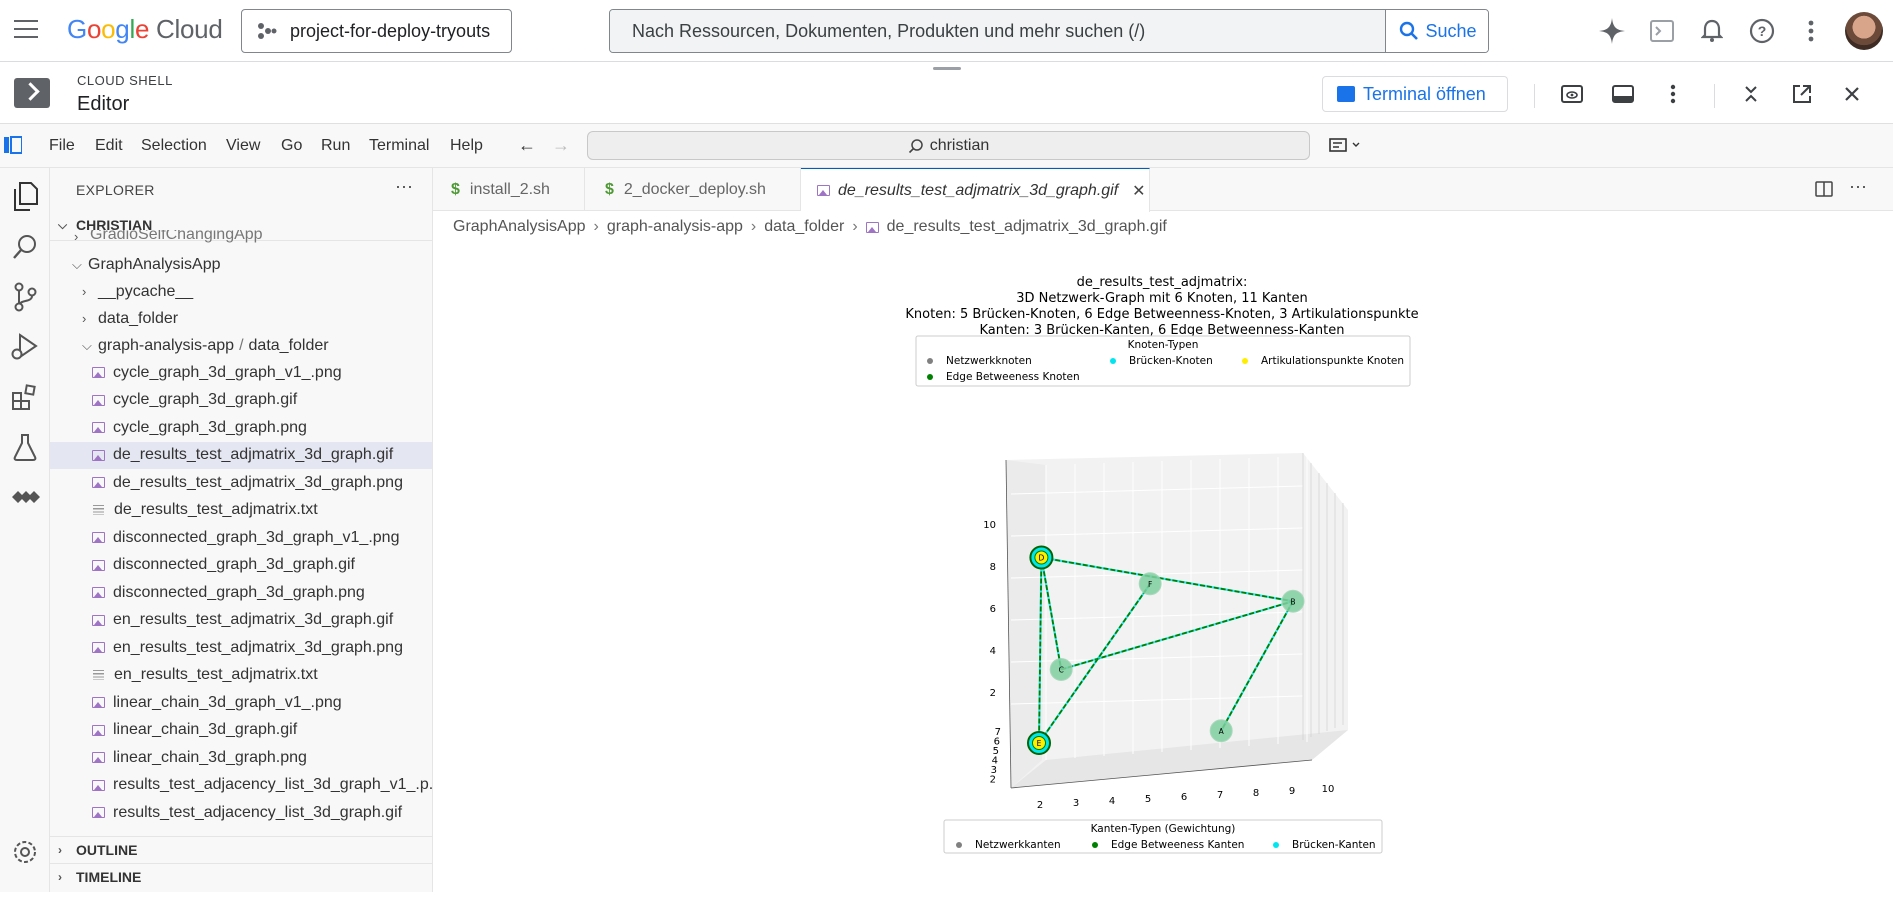 This screenshot has width=1893, height=897. Describe the element at coordinates (1222, 731) in the screenshot. I see `node-label: A` at that location.